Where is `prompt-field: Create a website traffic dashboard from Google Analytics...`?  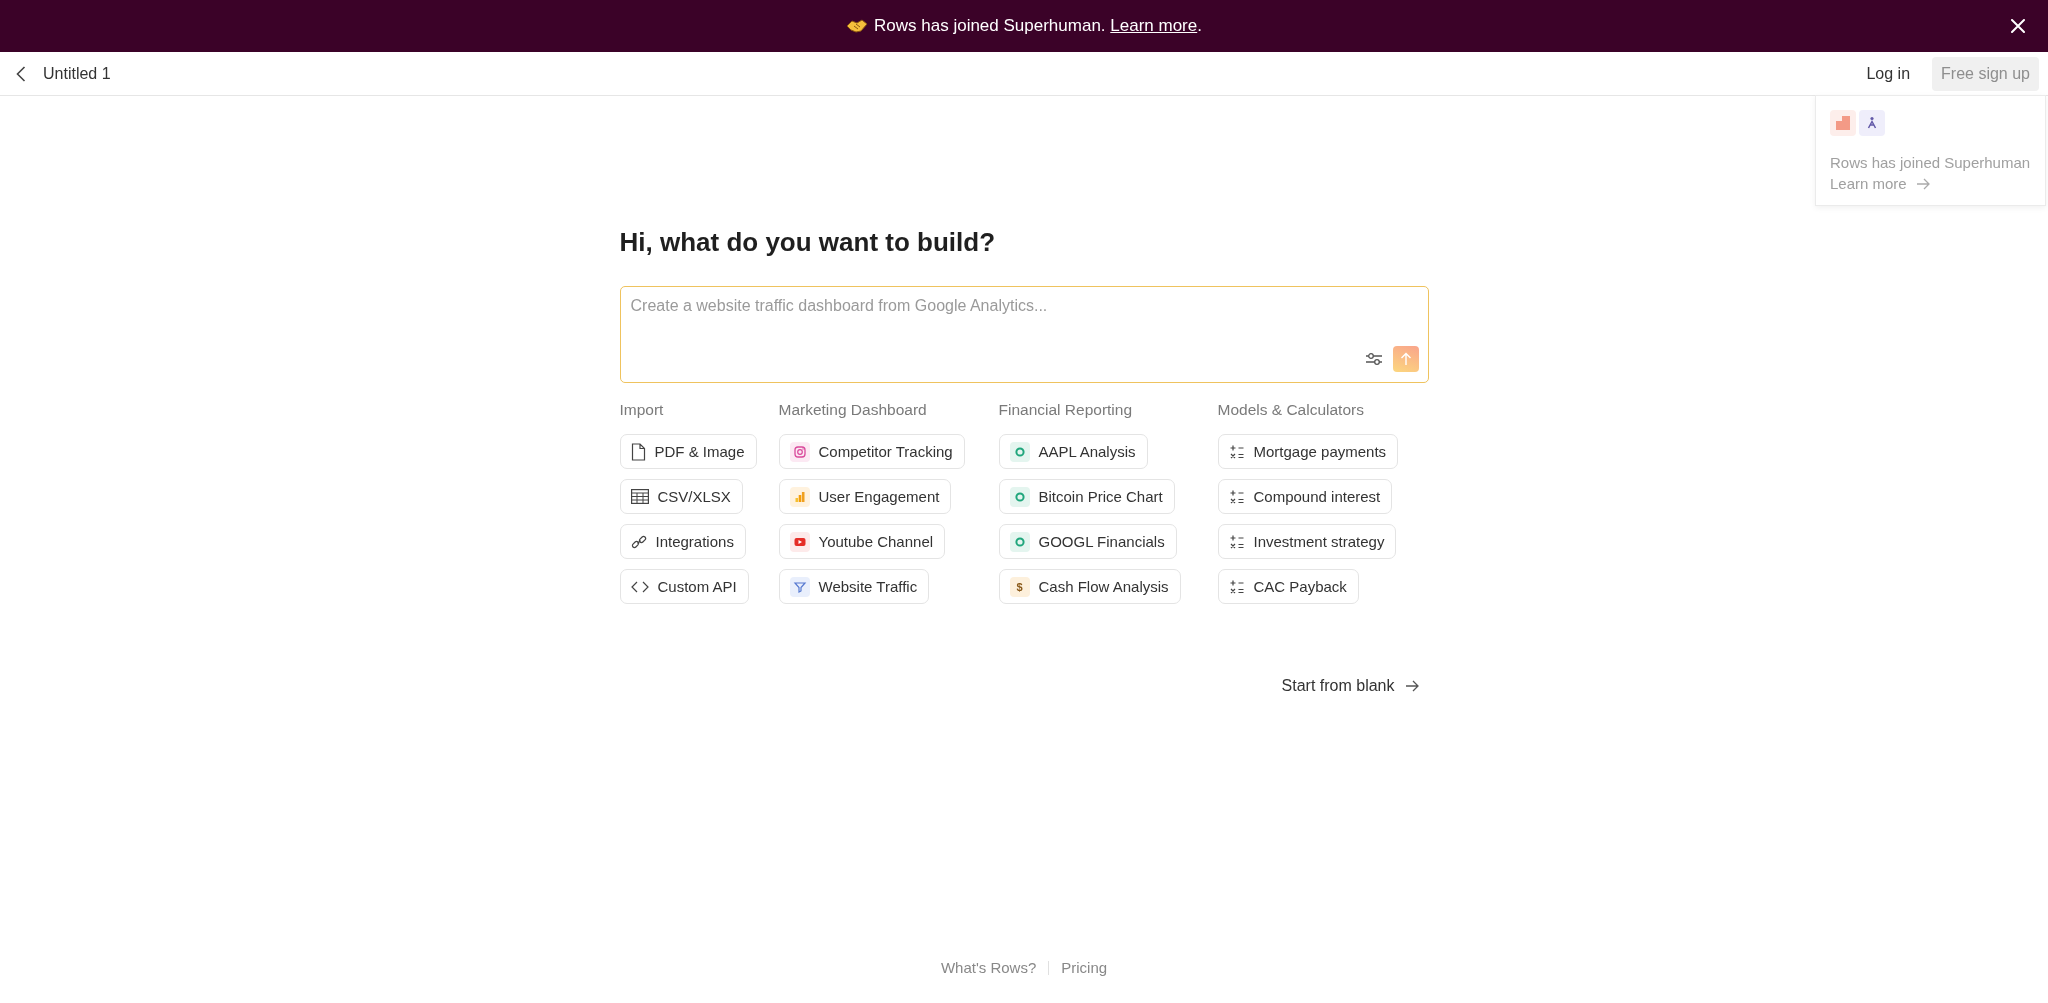
prompt-field: Create a website traffic dashboard from Google Analytics... is located at coordinates (1024, 334).